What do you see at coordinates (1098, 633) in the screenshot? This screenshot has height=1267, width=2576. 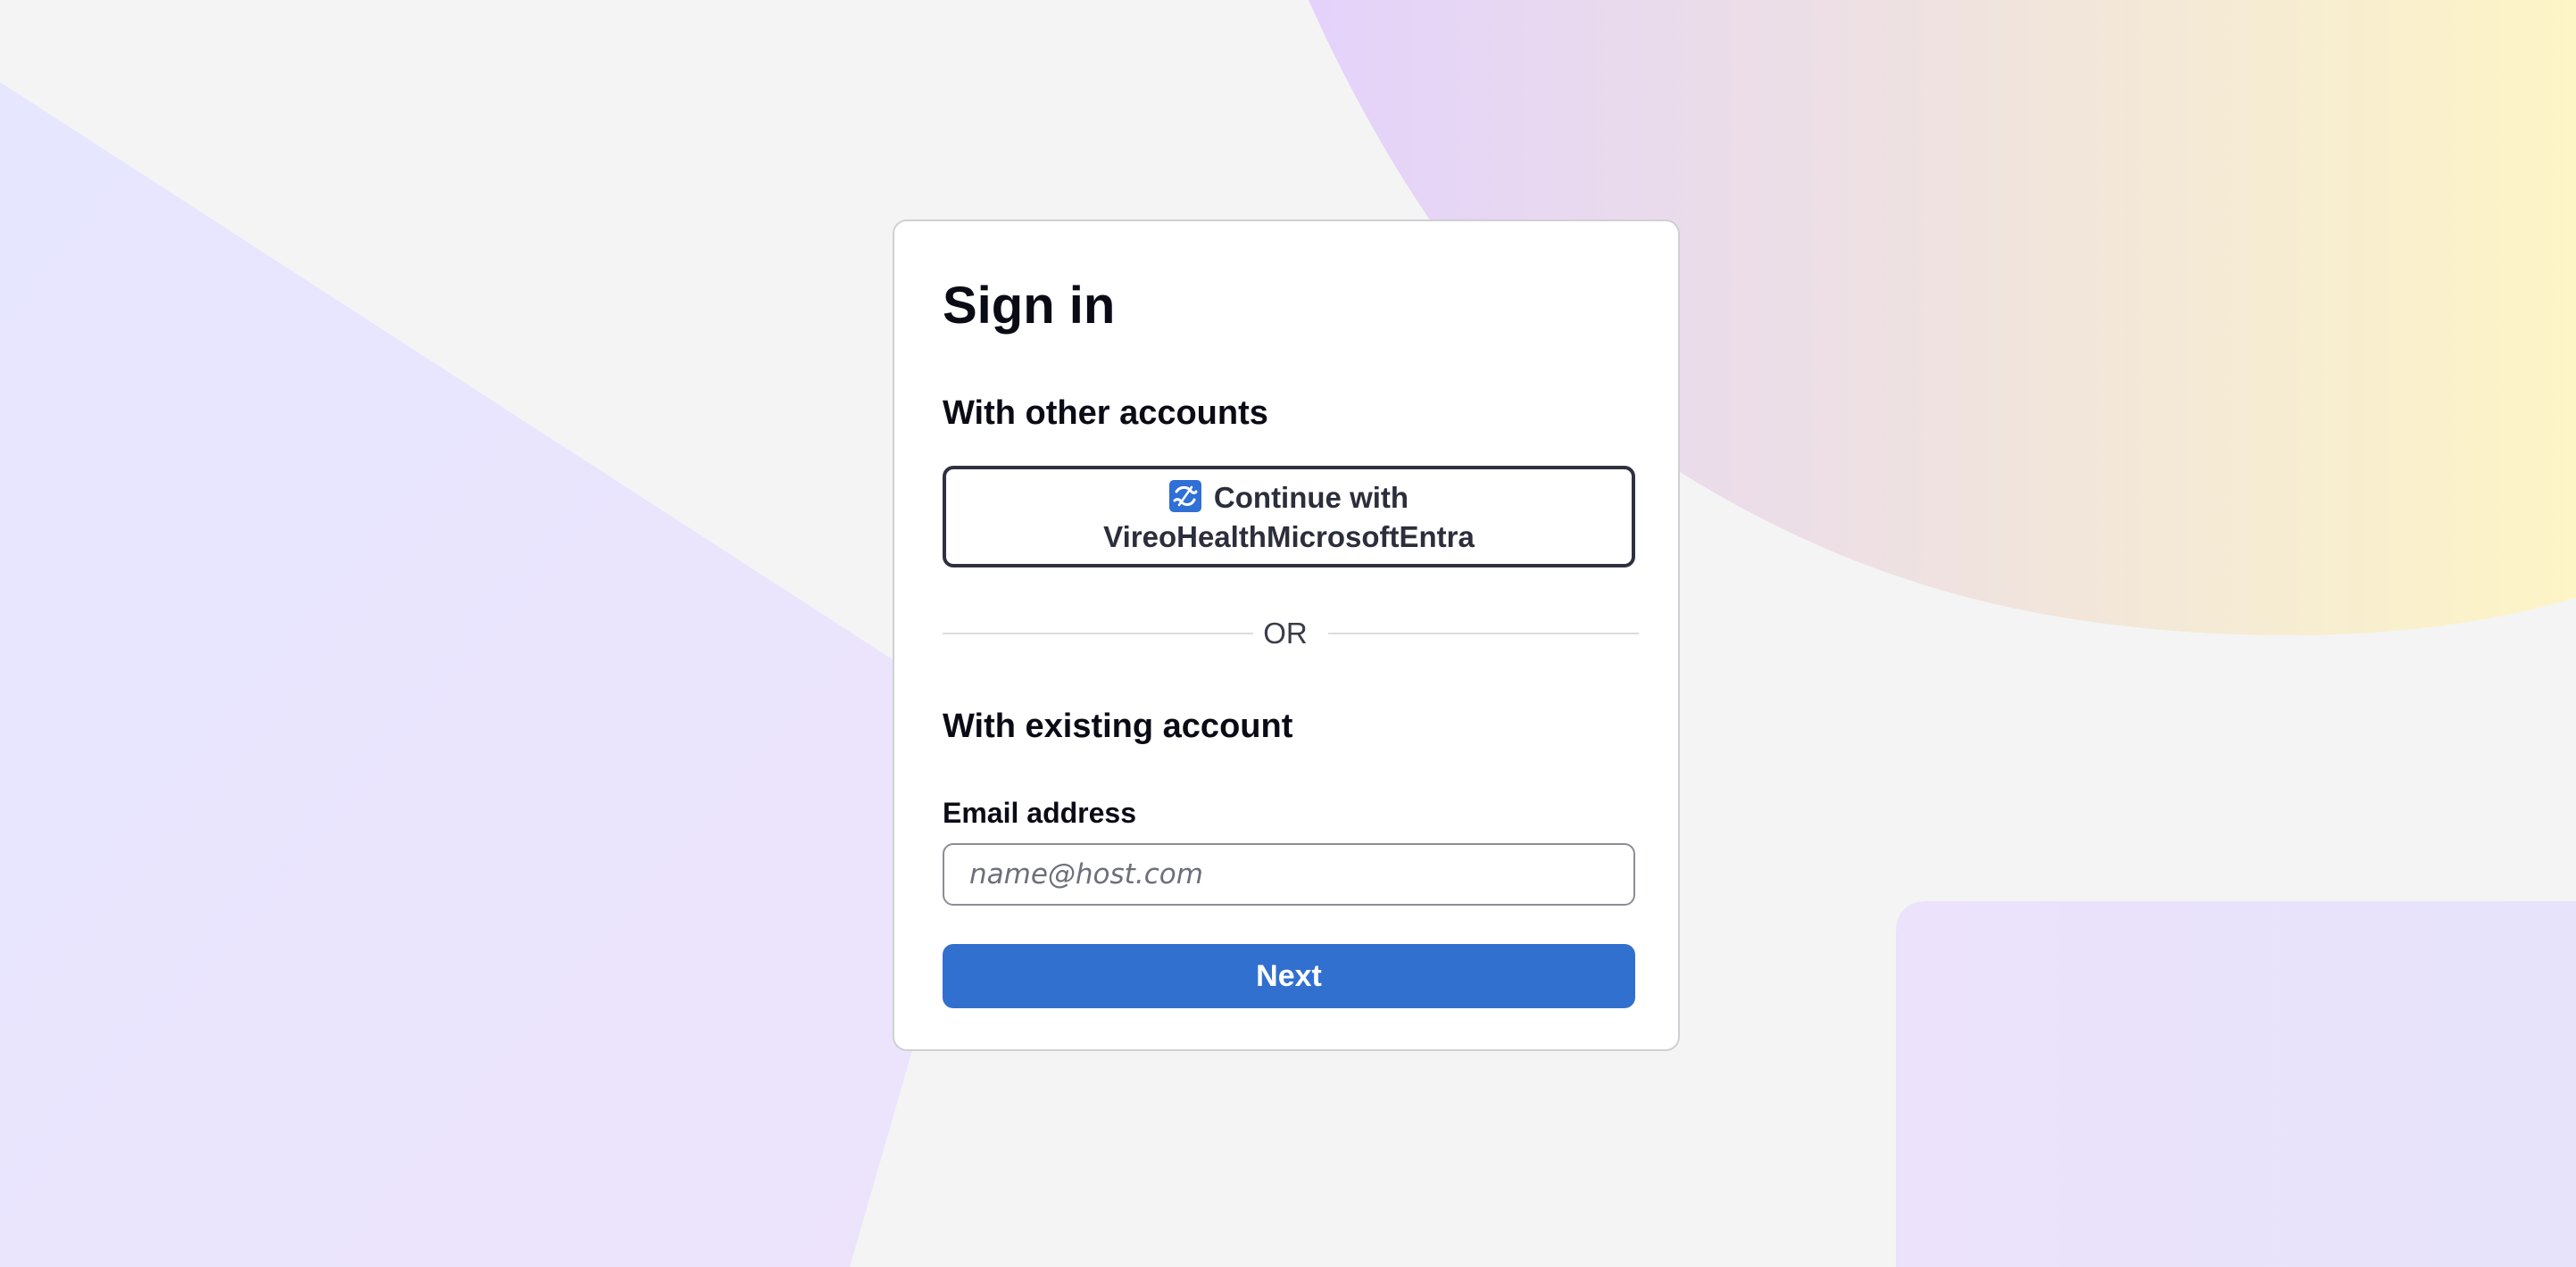 I see `divider-left` at bounding box center [1098, 633].